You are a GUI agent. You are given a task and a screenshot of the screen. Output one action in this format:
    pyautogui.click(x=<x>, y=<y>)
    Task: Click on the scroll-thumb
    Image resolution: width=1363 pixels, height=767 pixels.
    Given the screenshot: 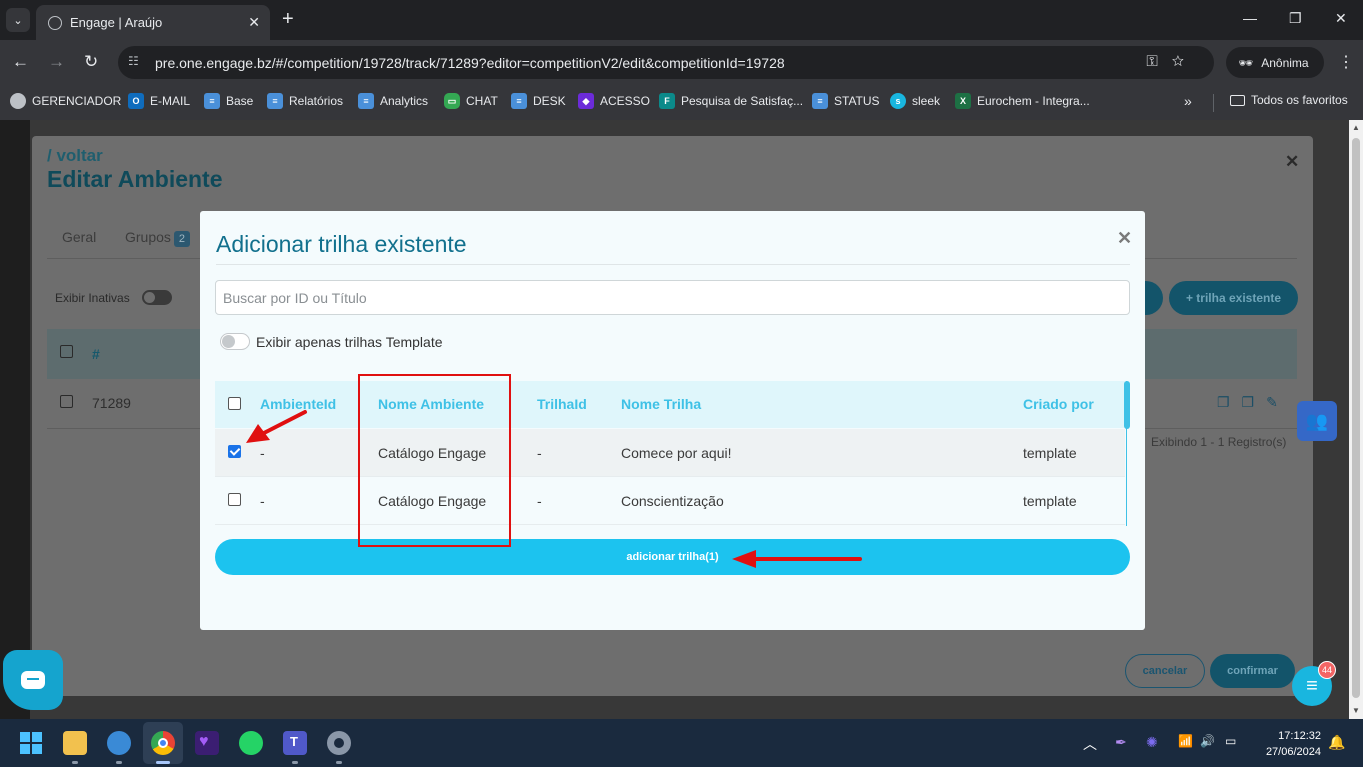 What is the action you would take?
    pyautogui.click(x=1127, y=405)
    